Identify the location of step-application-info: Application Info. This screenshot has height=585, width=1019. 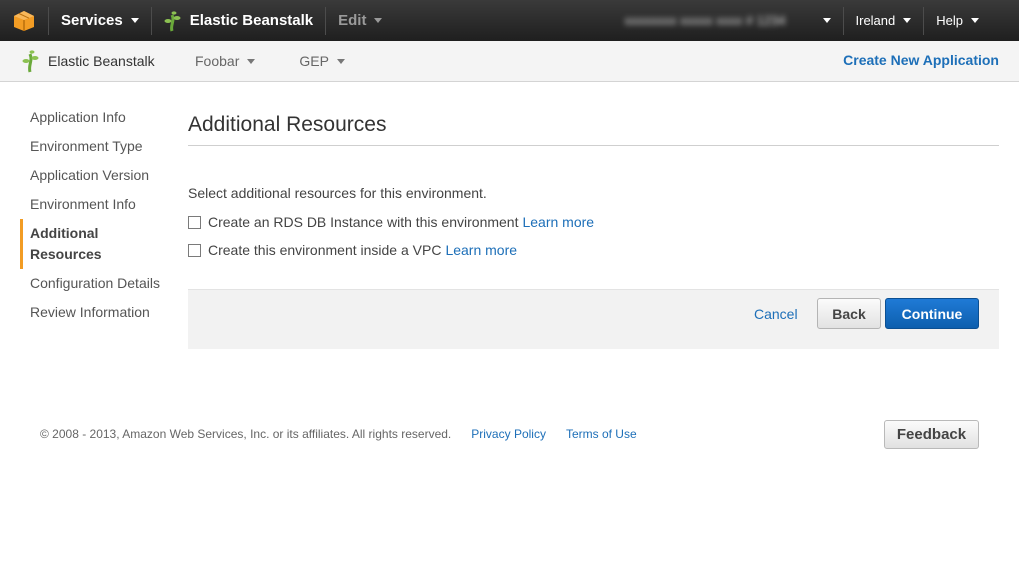
(95, 117).